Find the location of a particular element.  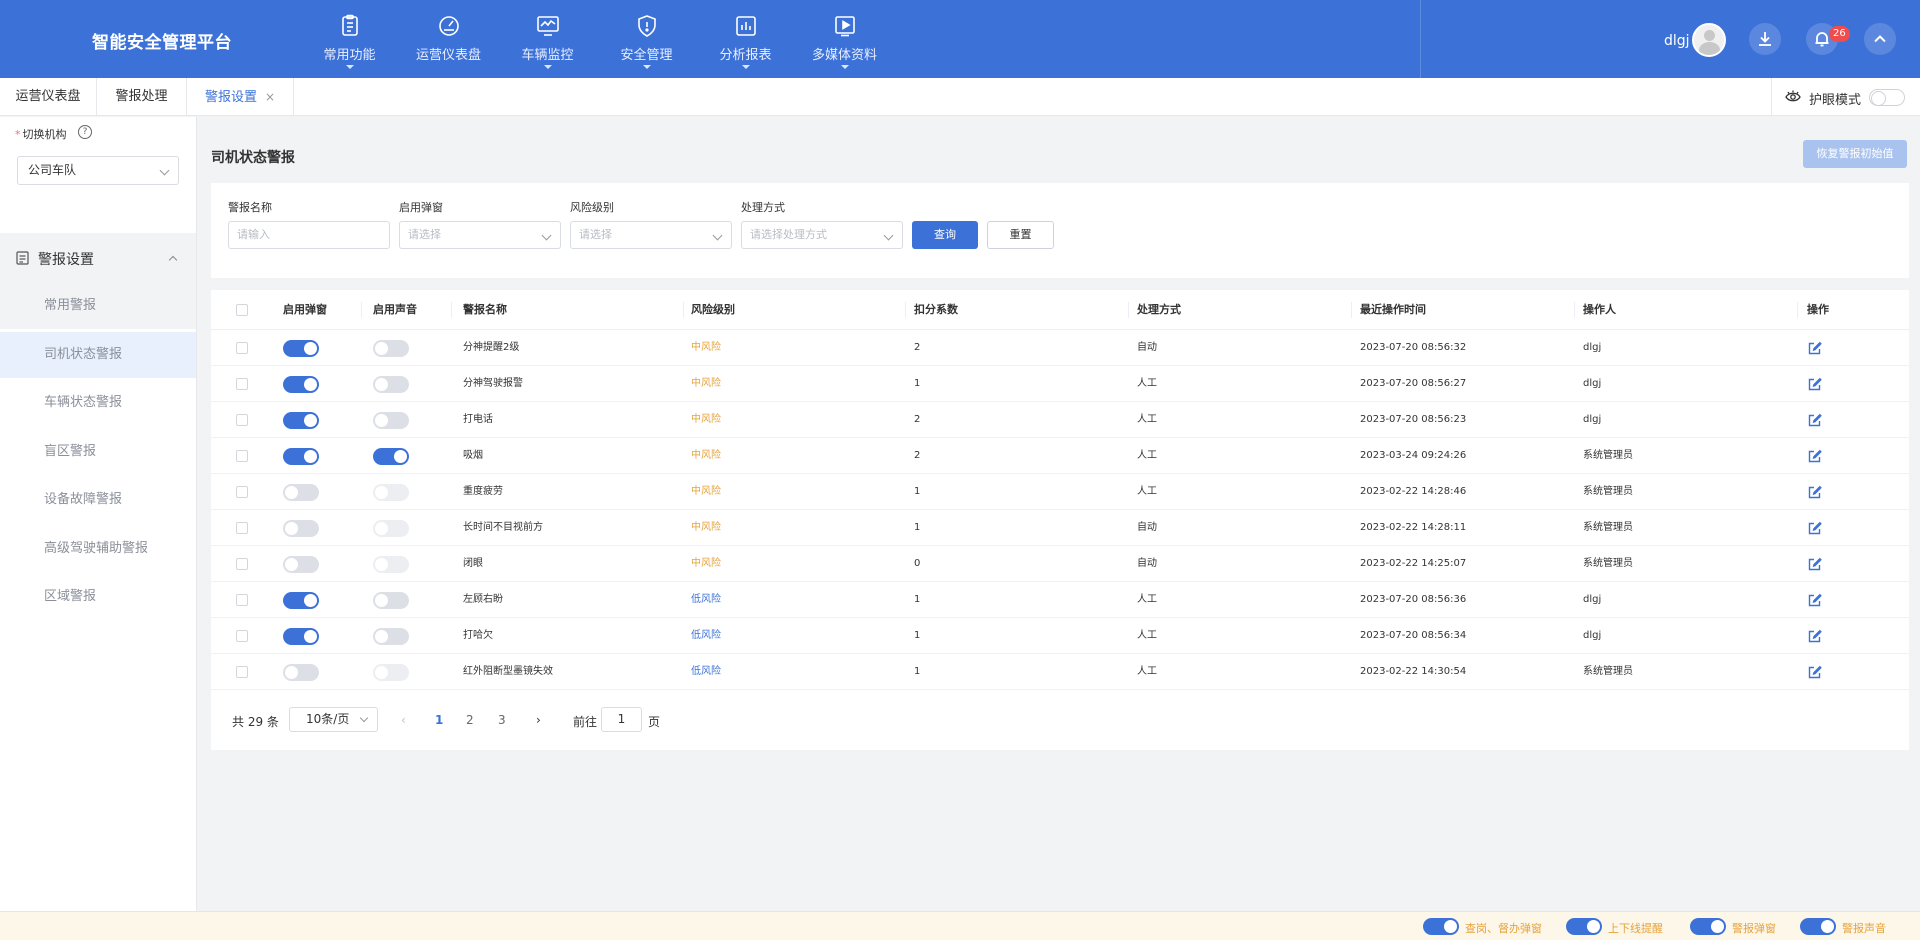

restore-defaults-button: 恢复警报初始值 is located at coordinates (1855, 154).